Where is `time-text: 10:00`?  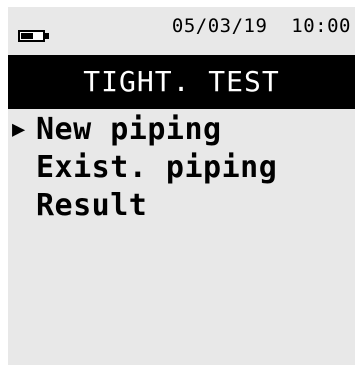
time-text: 10:00 is located at coordinates (321, 26).